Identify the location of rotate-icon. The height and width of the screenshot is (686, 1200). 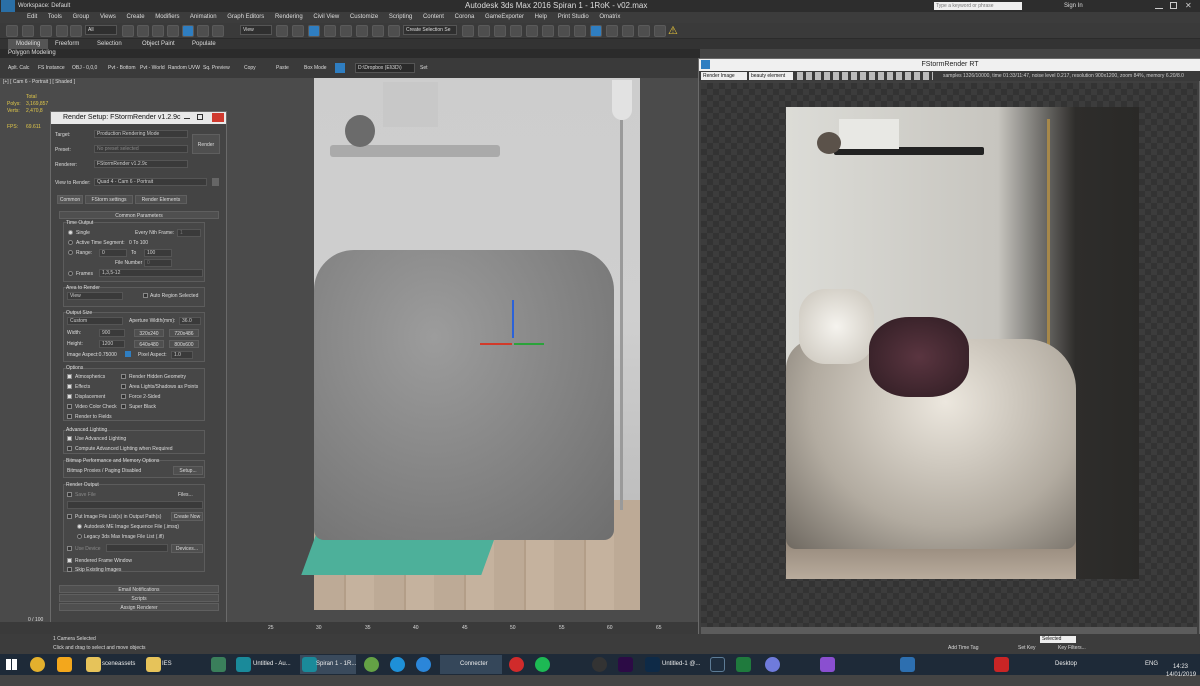
(203, 31).